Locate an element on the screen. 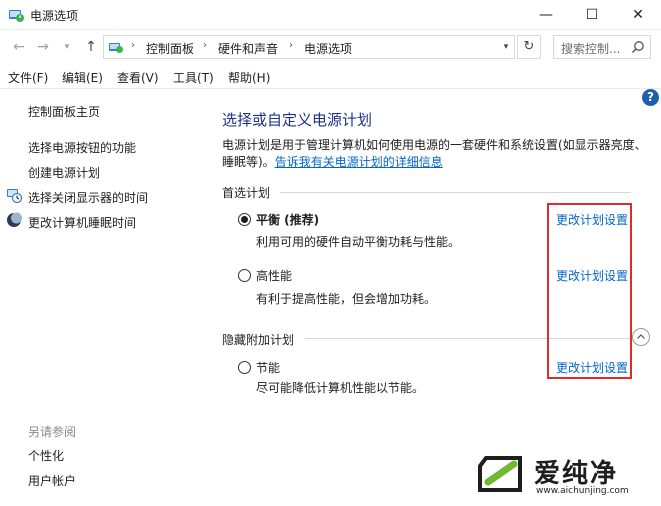  back-arrow-icon: ← is located at coordinates (19, 47).